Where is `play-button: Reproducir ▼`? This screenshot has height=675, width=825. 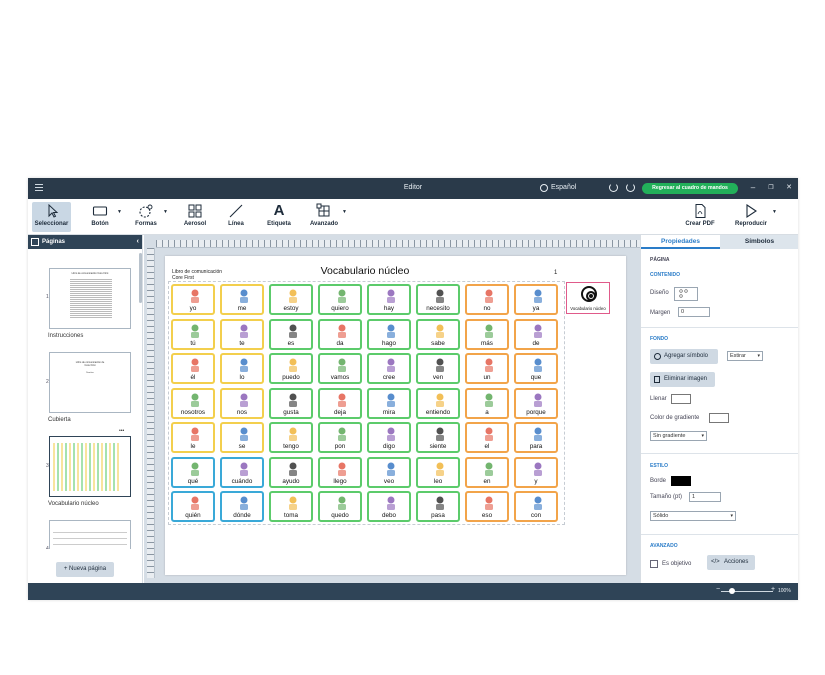
play-button: Reproducir ▼ is located at coordinates (754, 217).